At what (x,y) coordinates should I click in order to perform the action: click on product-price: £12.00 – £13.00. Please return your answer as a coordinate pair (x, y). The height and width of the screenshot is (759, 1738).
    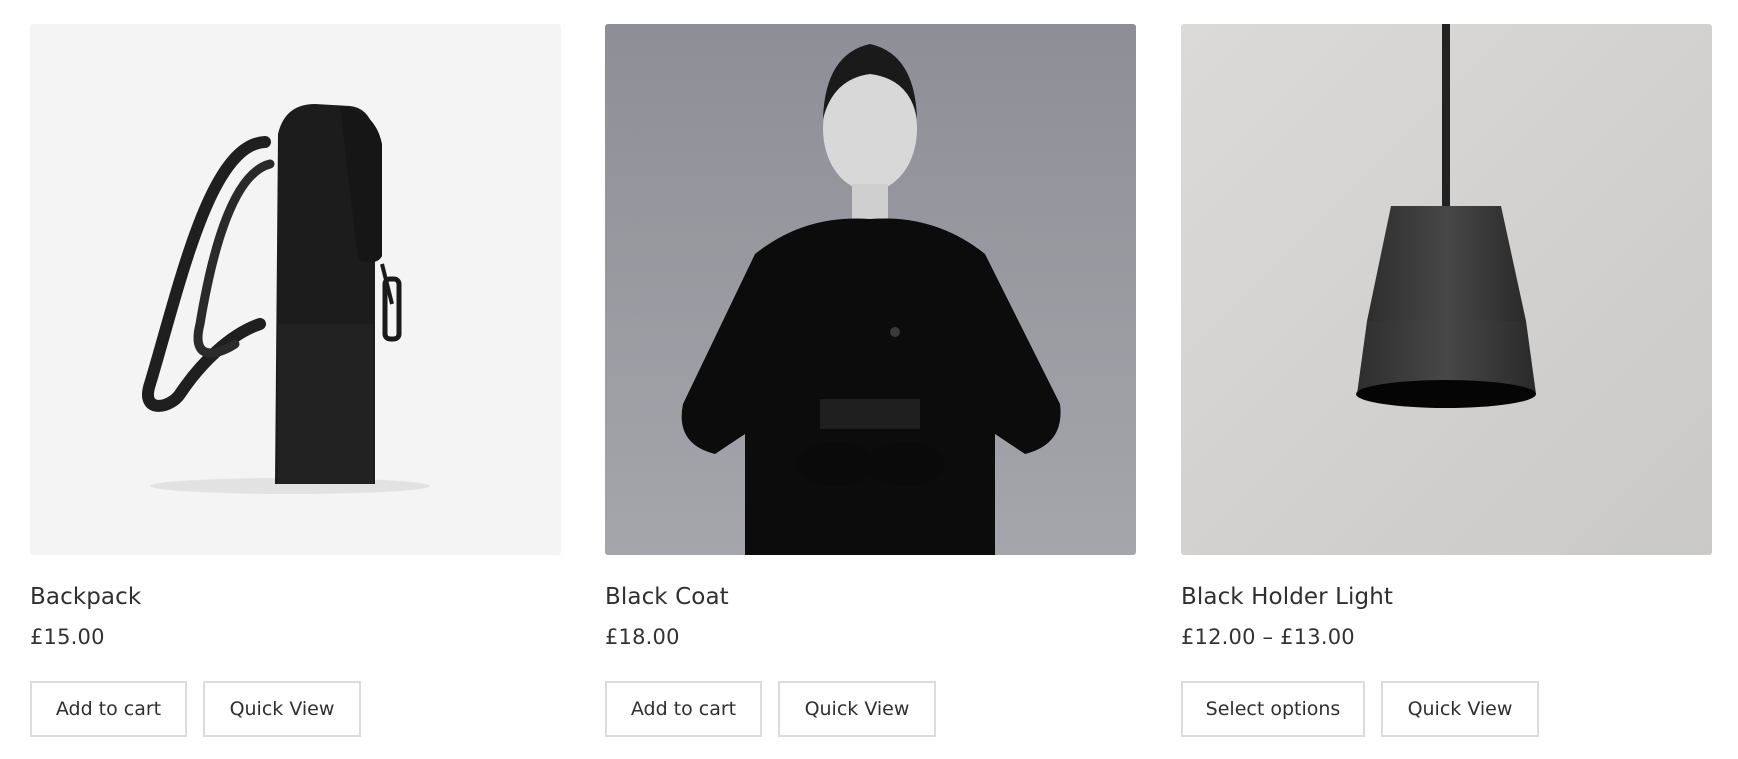
    Looking at the image, I should click on (1268, 637).